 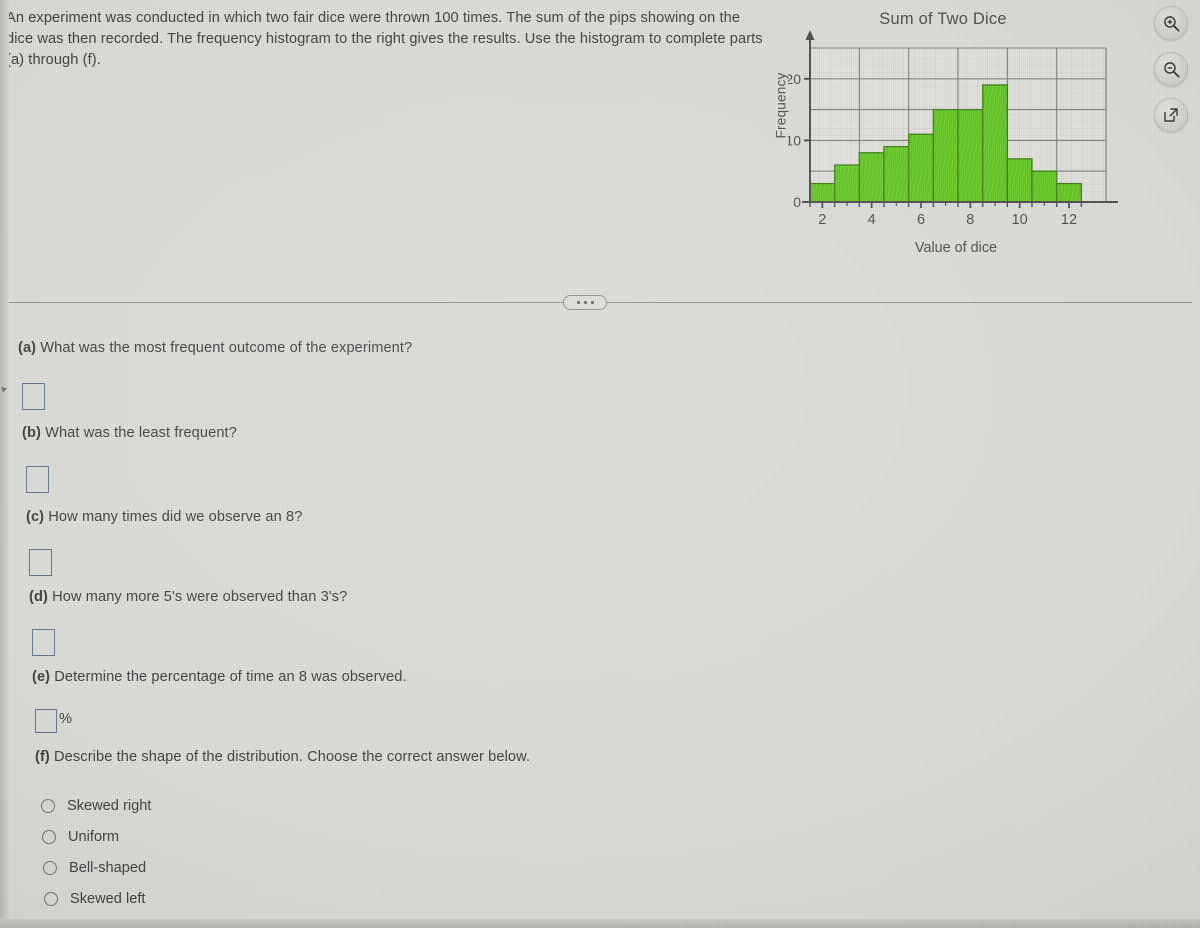 What do you see at coordinates (956, 248) in the screenshot?
I see `chart-x-axis-label: Value of dice` at bounding box center [956, 248].